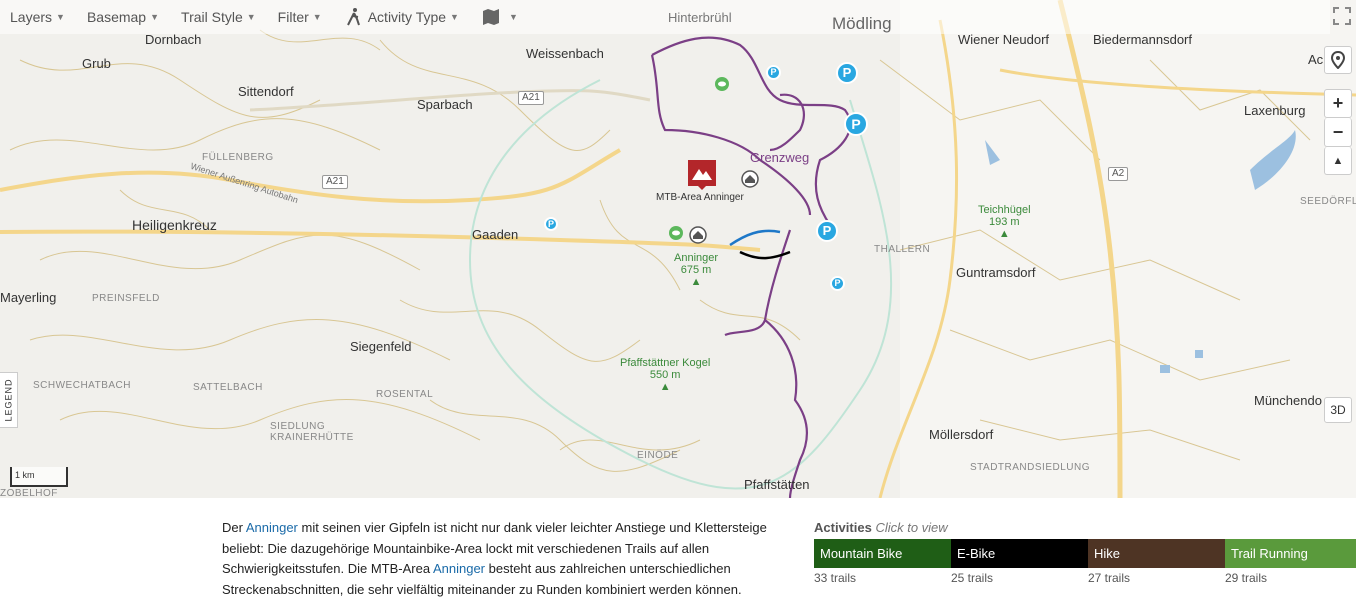 This screenshot has width=1356, height=602. What do you see at coordinates (1275, 110) in the screenshot?
I see `place-laxenburg: Laxenburg` at bounding box center [1275, 110].